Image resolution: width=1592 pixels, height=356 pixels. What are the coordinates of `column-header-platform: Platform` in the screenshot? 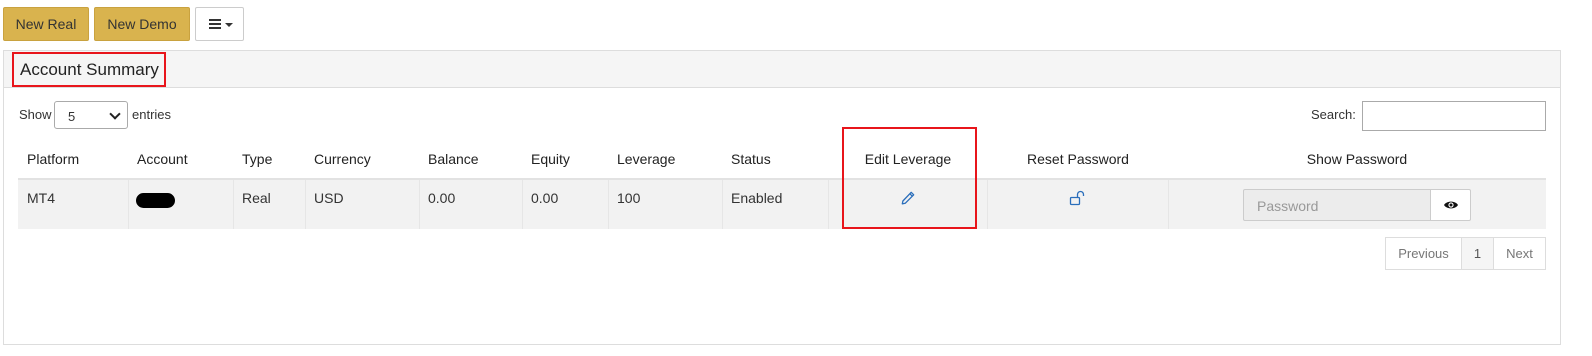 It's located at (53, 159).